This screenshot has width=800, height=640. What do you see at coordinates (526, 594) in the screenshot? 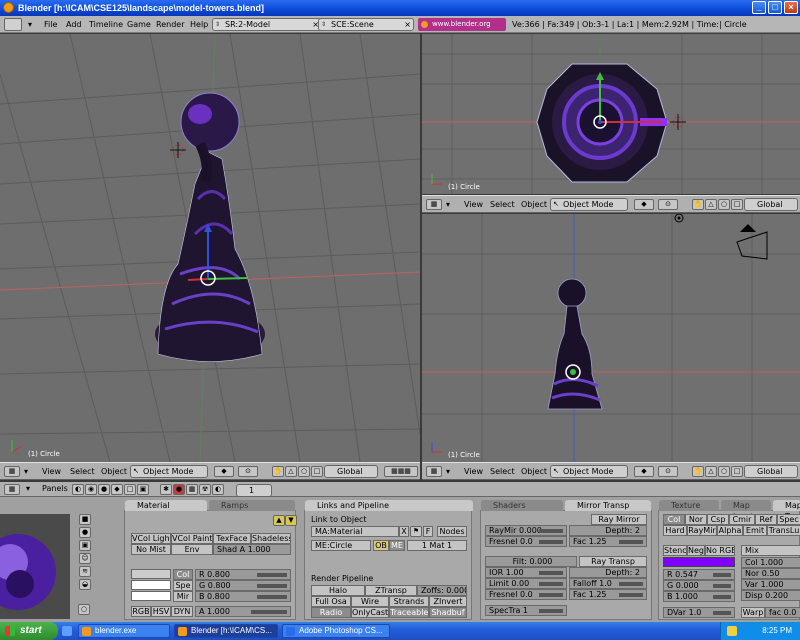
I see `transp-fresnel-slider: Fresnel 0.0` at bounding box center [526, 594].